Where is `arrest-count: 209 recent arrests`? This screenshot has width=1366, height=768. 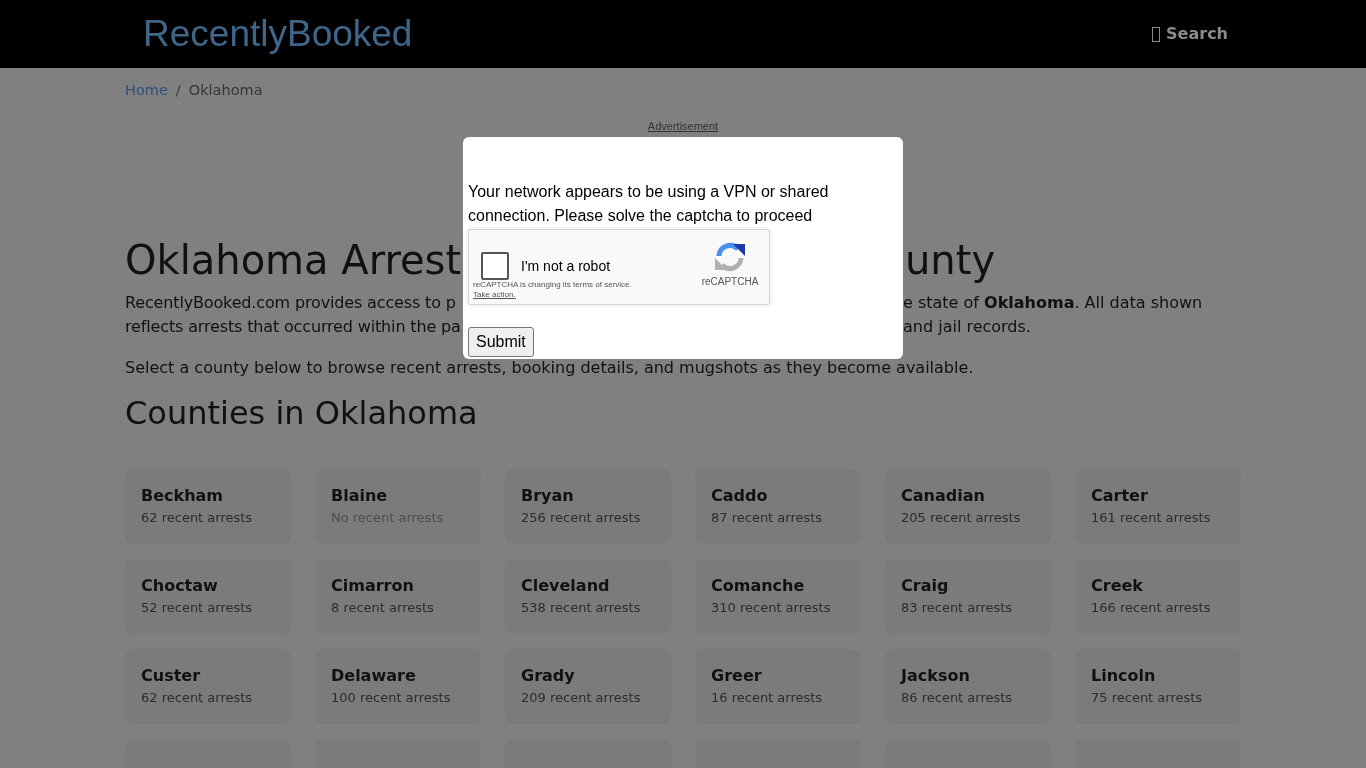 arrest-count: 209 recent arrests is located at coordinates (581, 698).